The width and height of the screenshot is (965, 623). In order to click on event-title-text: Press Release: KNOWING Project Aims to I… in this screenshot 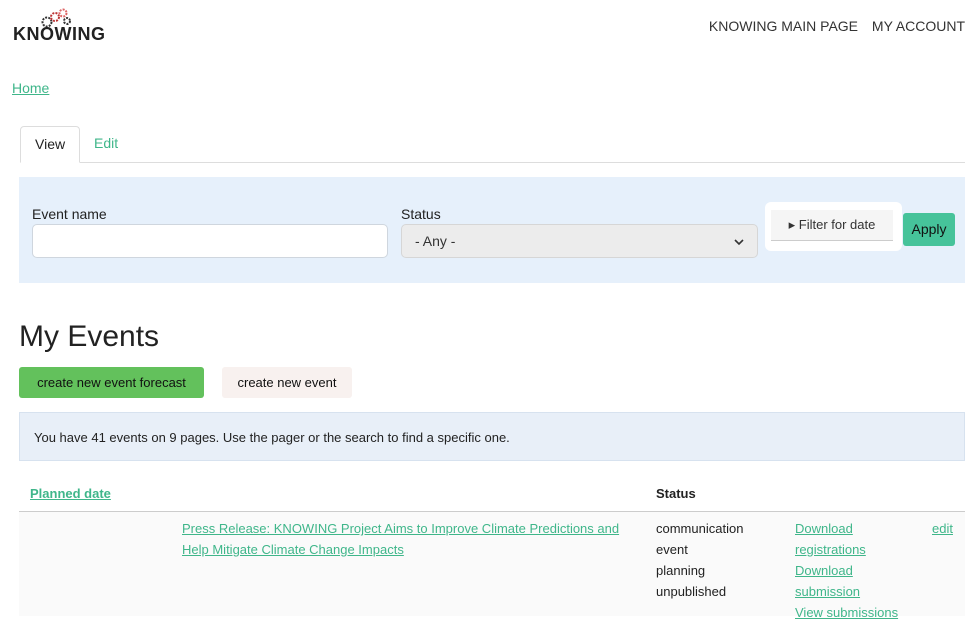, I will do `click(400, 539)`.